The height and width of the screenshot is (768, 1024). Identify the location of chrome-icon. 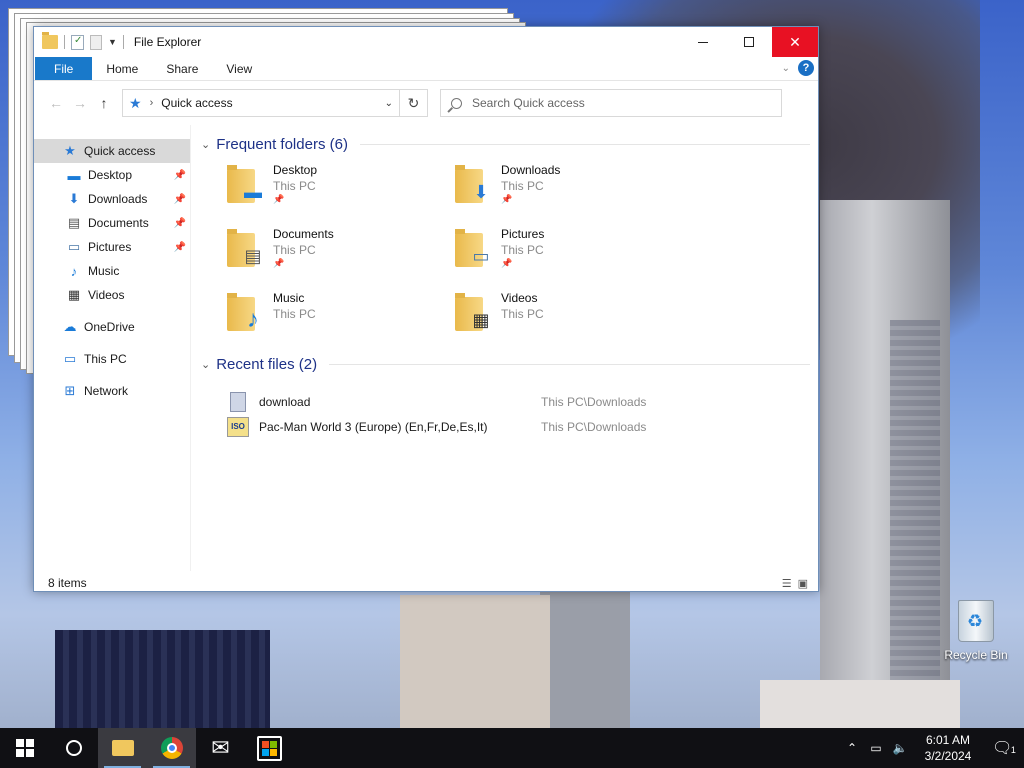
(171, 748).